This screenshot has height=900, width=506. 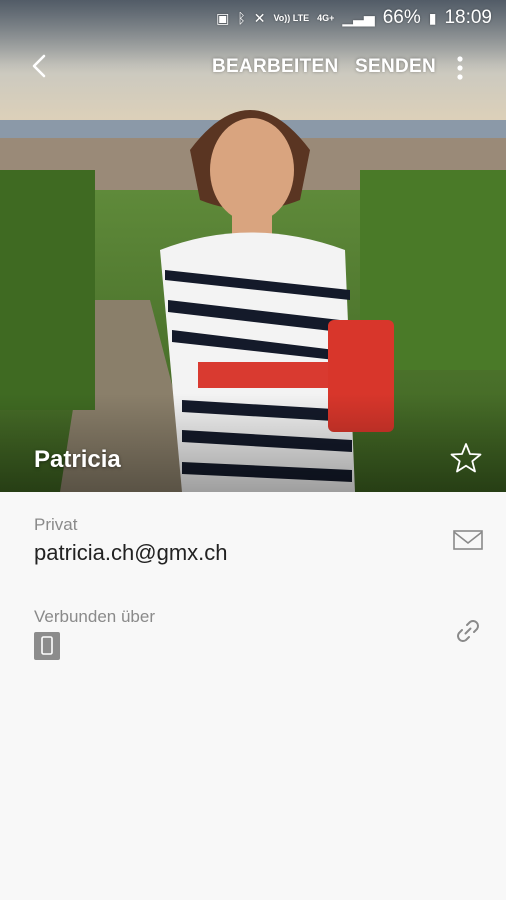 I want to click on battery-percent: 66%, so click(x=401, y=17).